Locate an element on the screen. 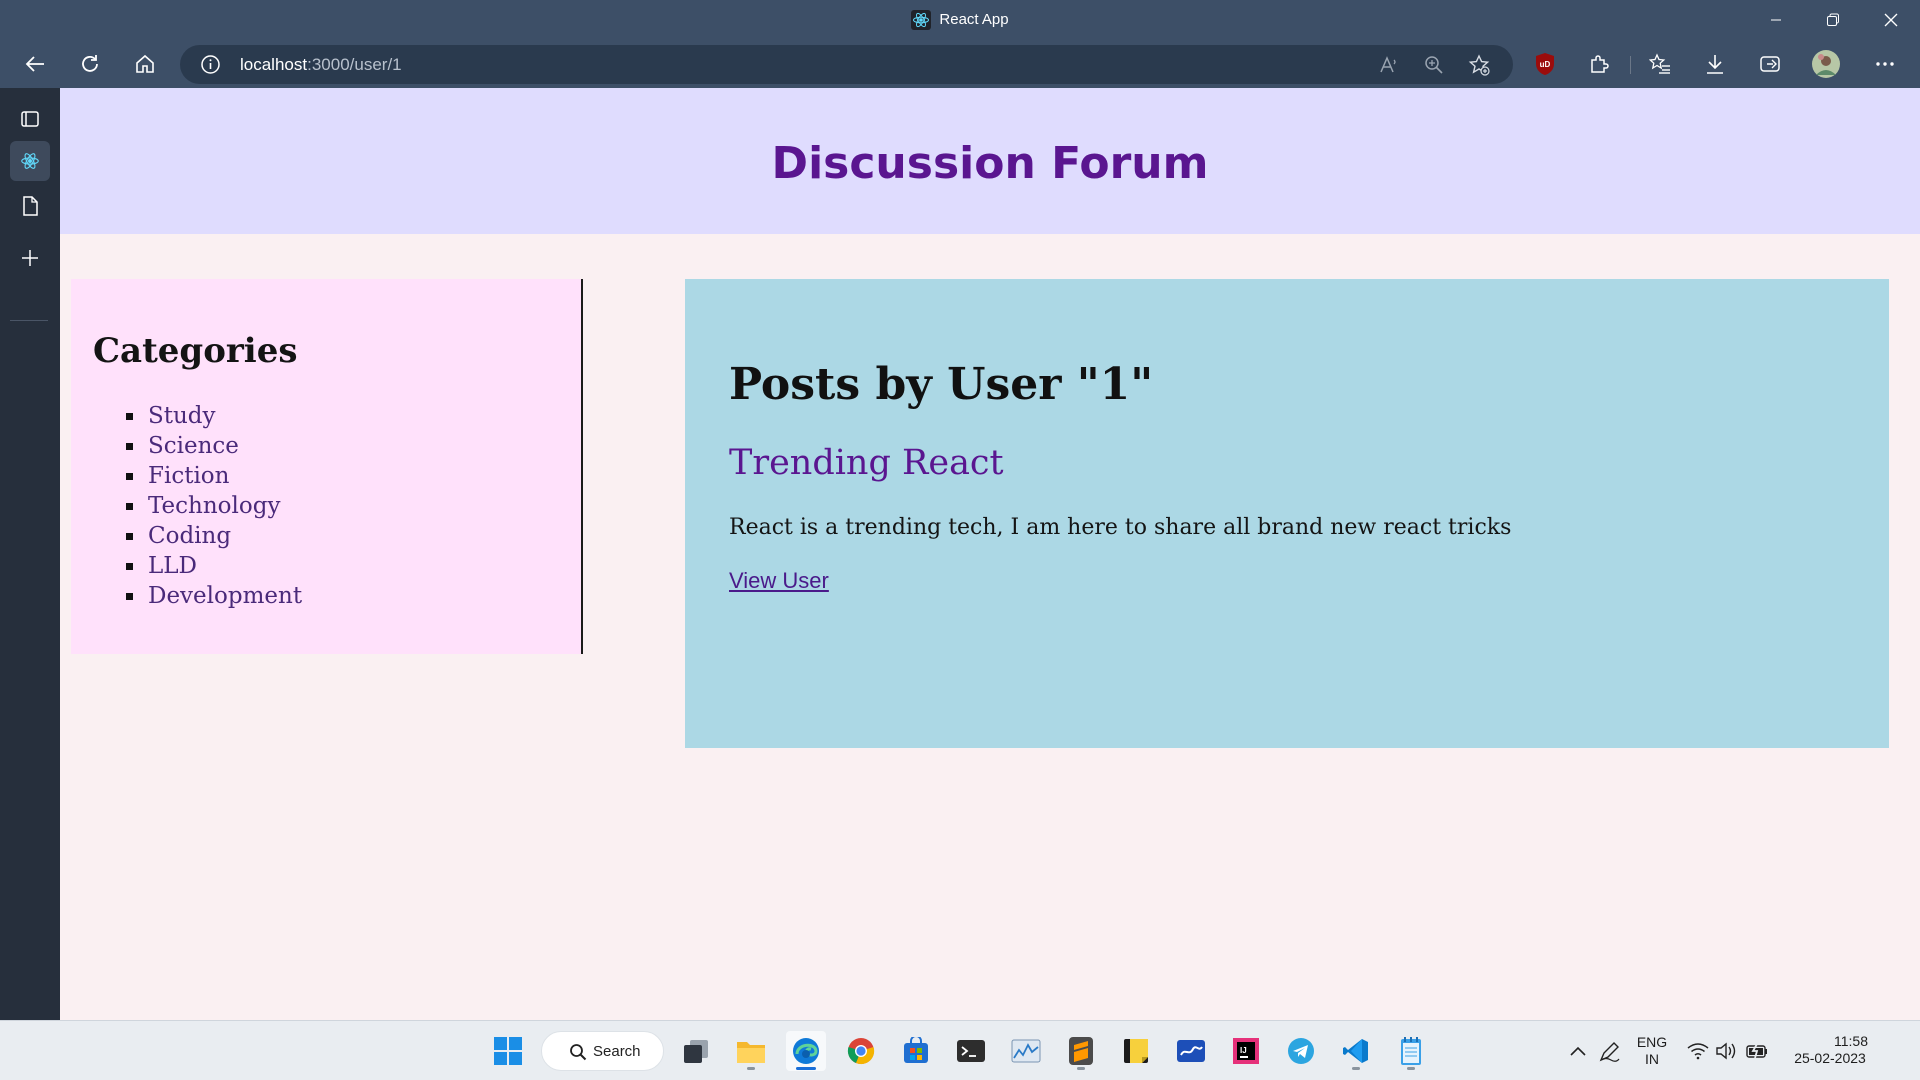 The height and width of the screenshot is (1080, 1920). post-title: Trending React is located at coordinates (866, 463).